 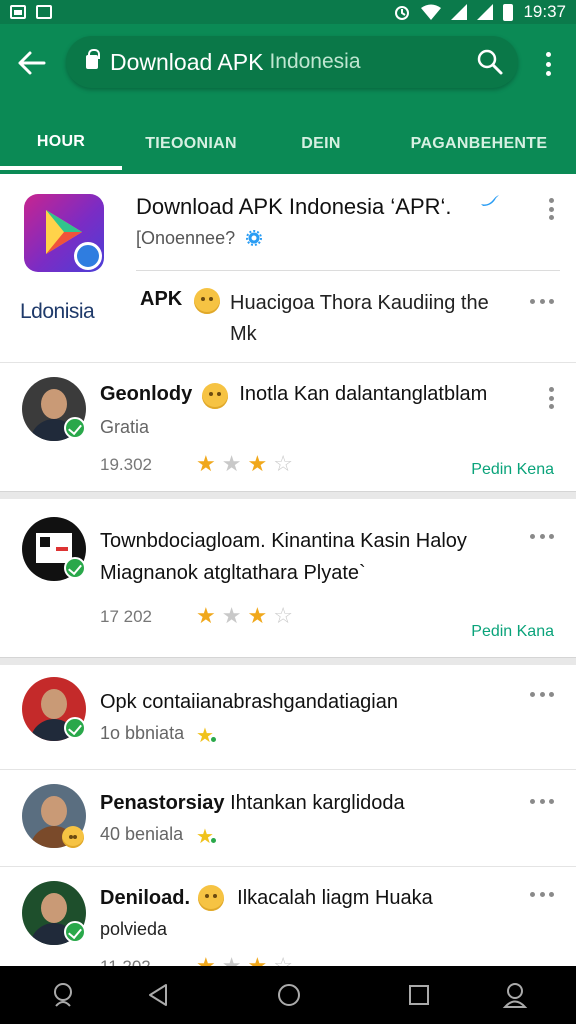 What do you see at coordinates (161, 299) in the screenshot?
I see `post-label: APK` at bounding box center [161, 299].